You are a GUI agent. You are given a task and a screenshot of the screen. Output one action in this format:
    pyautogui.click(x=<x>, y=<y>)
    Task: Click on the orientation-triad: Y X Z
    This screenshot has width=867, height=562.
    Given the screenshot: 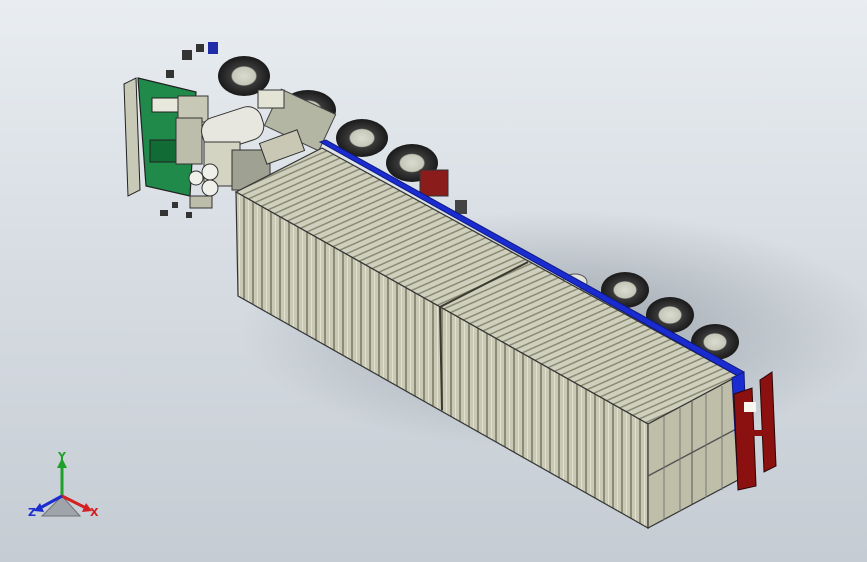 What is the action you would take?
    pyautogui.click(x=63, y=484)
    